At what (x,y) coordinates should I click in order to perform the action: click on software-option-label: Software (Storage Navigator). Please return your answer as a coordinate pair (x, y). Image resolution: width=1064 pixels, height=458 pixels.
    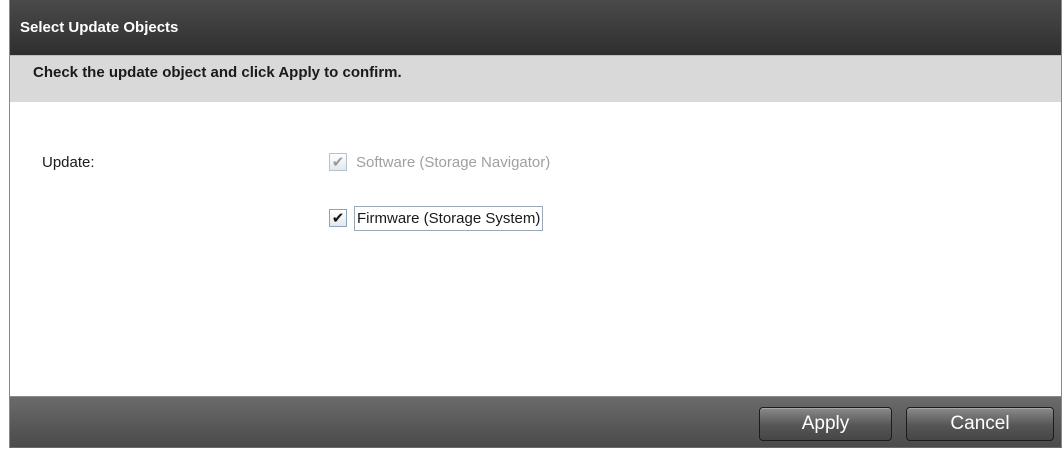
    Looking at the image, I should click on (453, 162).